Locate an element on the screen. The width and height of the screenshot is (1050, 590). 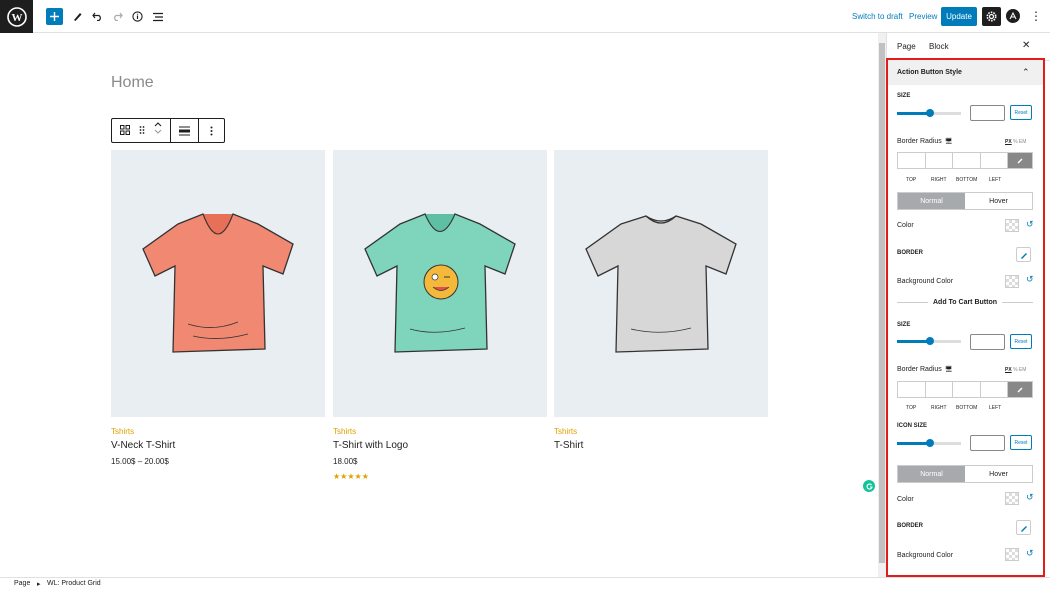
cart-size-input is located at coordinates (987, 342).